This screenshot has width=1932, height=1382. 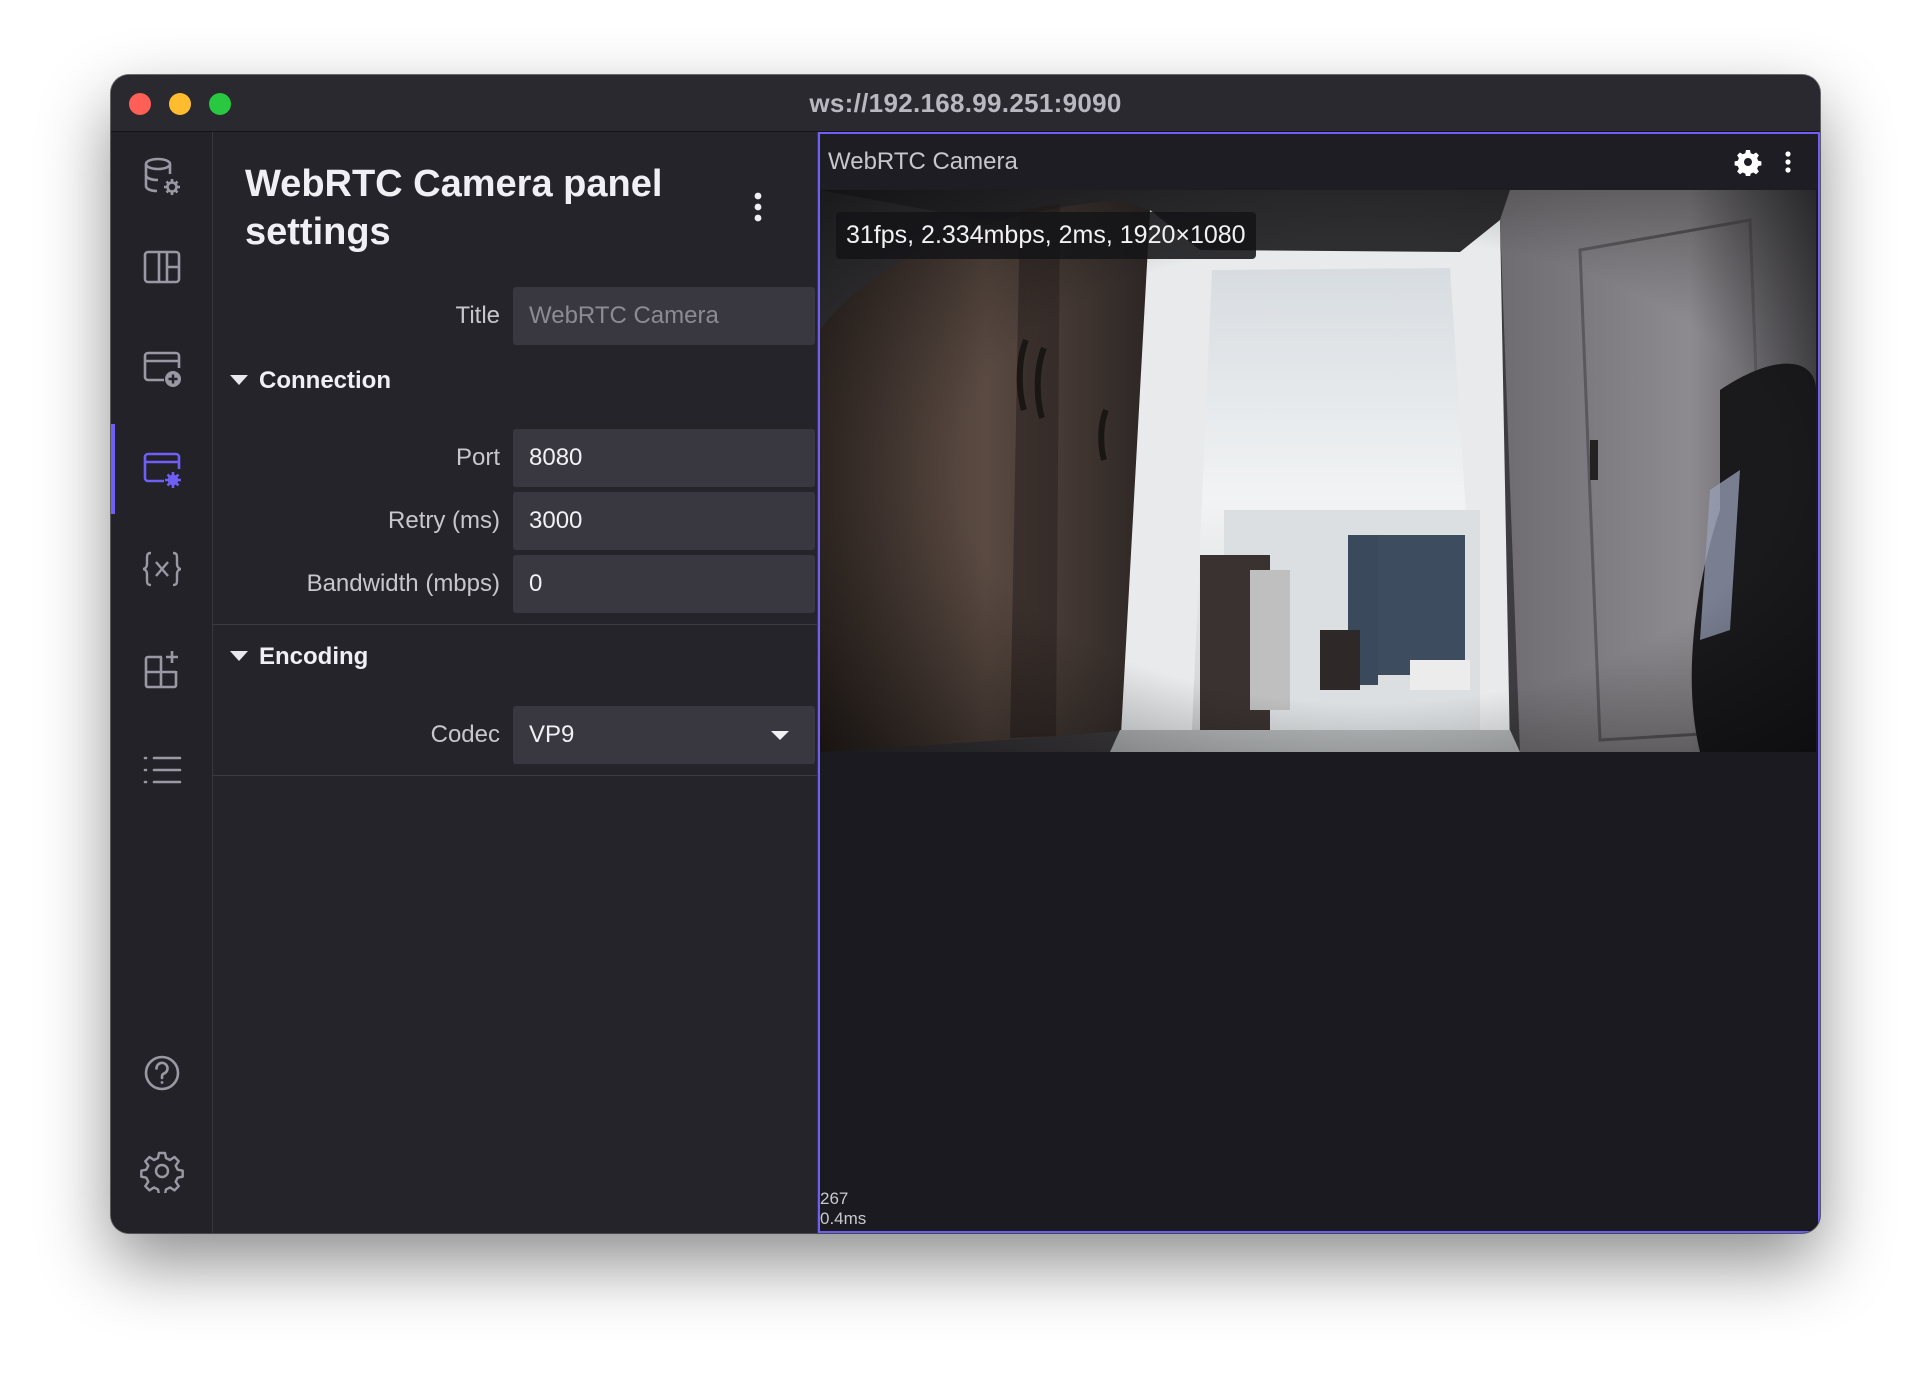 I want to click on sidebar-item-app-settings, so click(x=161, y=1171).